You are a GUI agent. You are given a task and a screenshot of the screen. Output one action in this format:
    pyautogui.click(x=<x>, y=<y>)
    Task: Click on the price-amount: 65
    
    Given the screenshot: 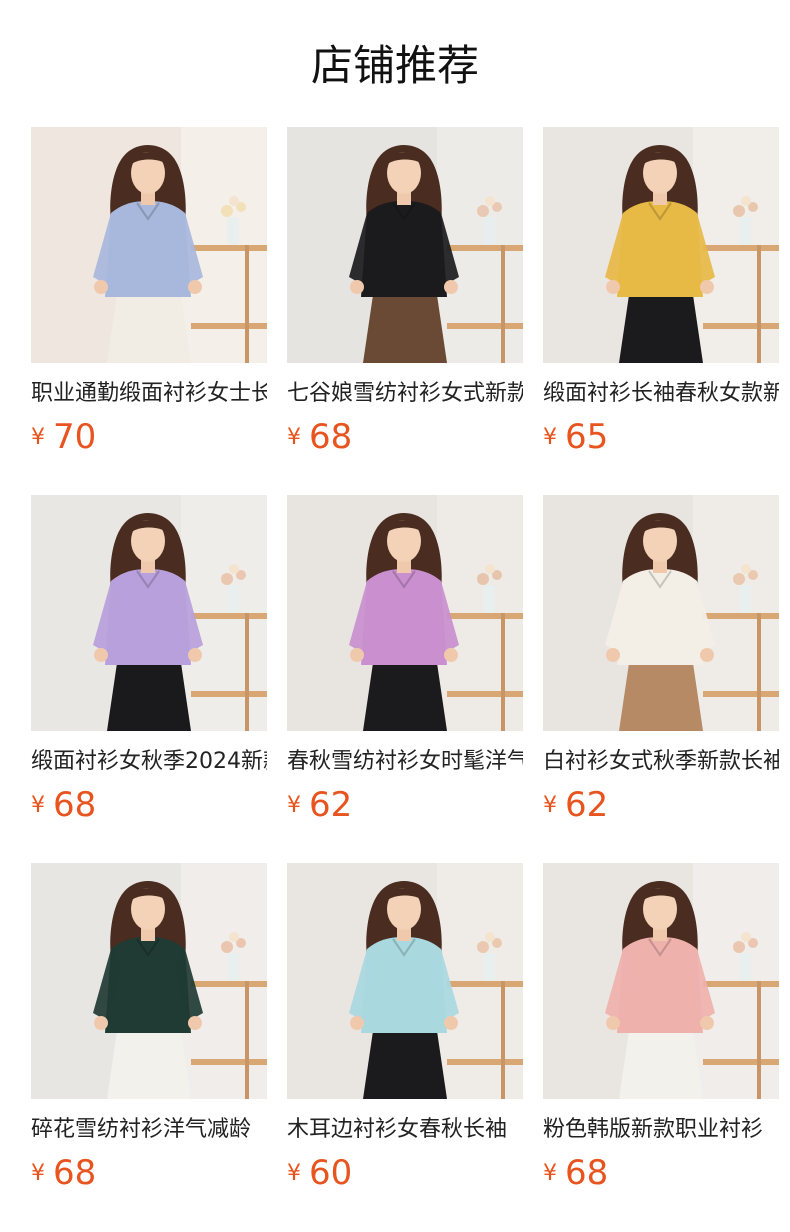 What is the action you would take?
    pyautogui.click(x=587, y=437)
    